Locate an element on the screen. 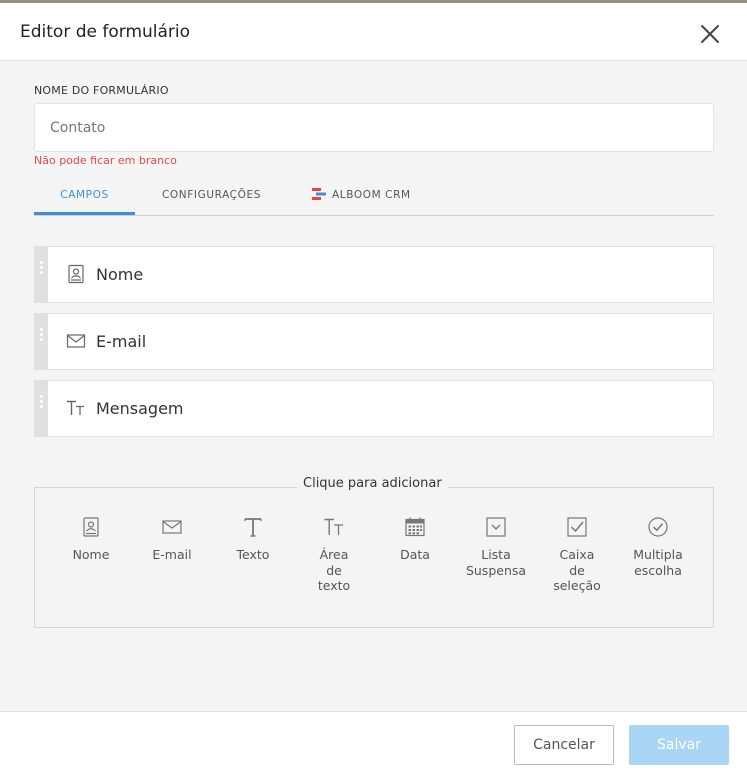  radio-check-icon is located at coordinates (658, 527).